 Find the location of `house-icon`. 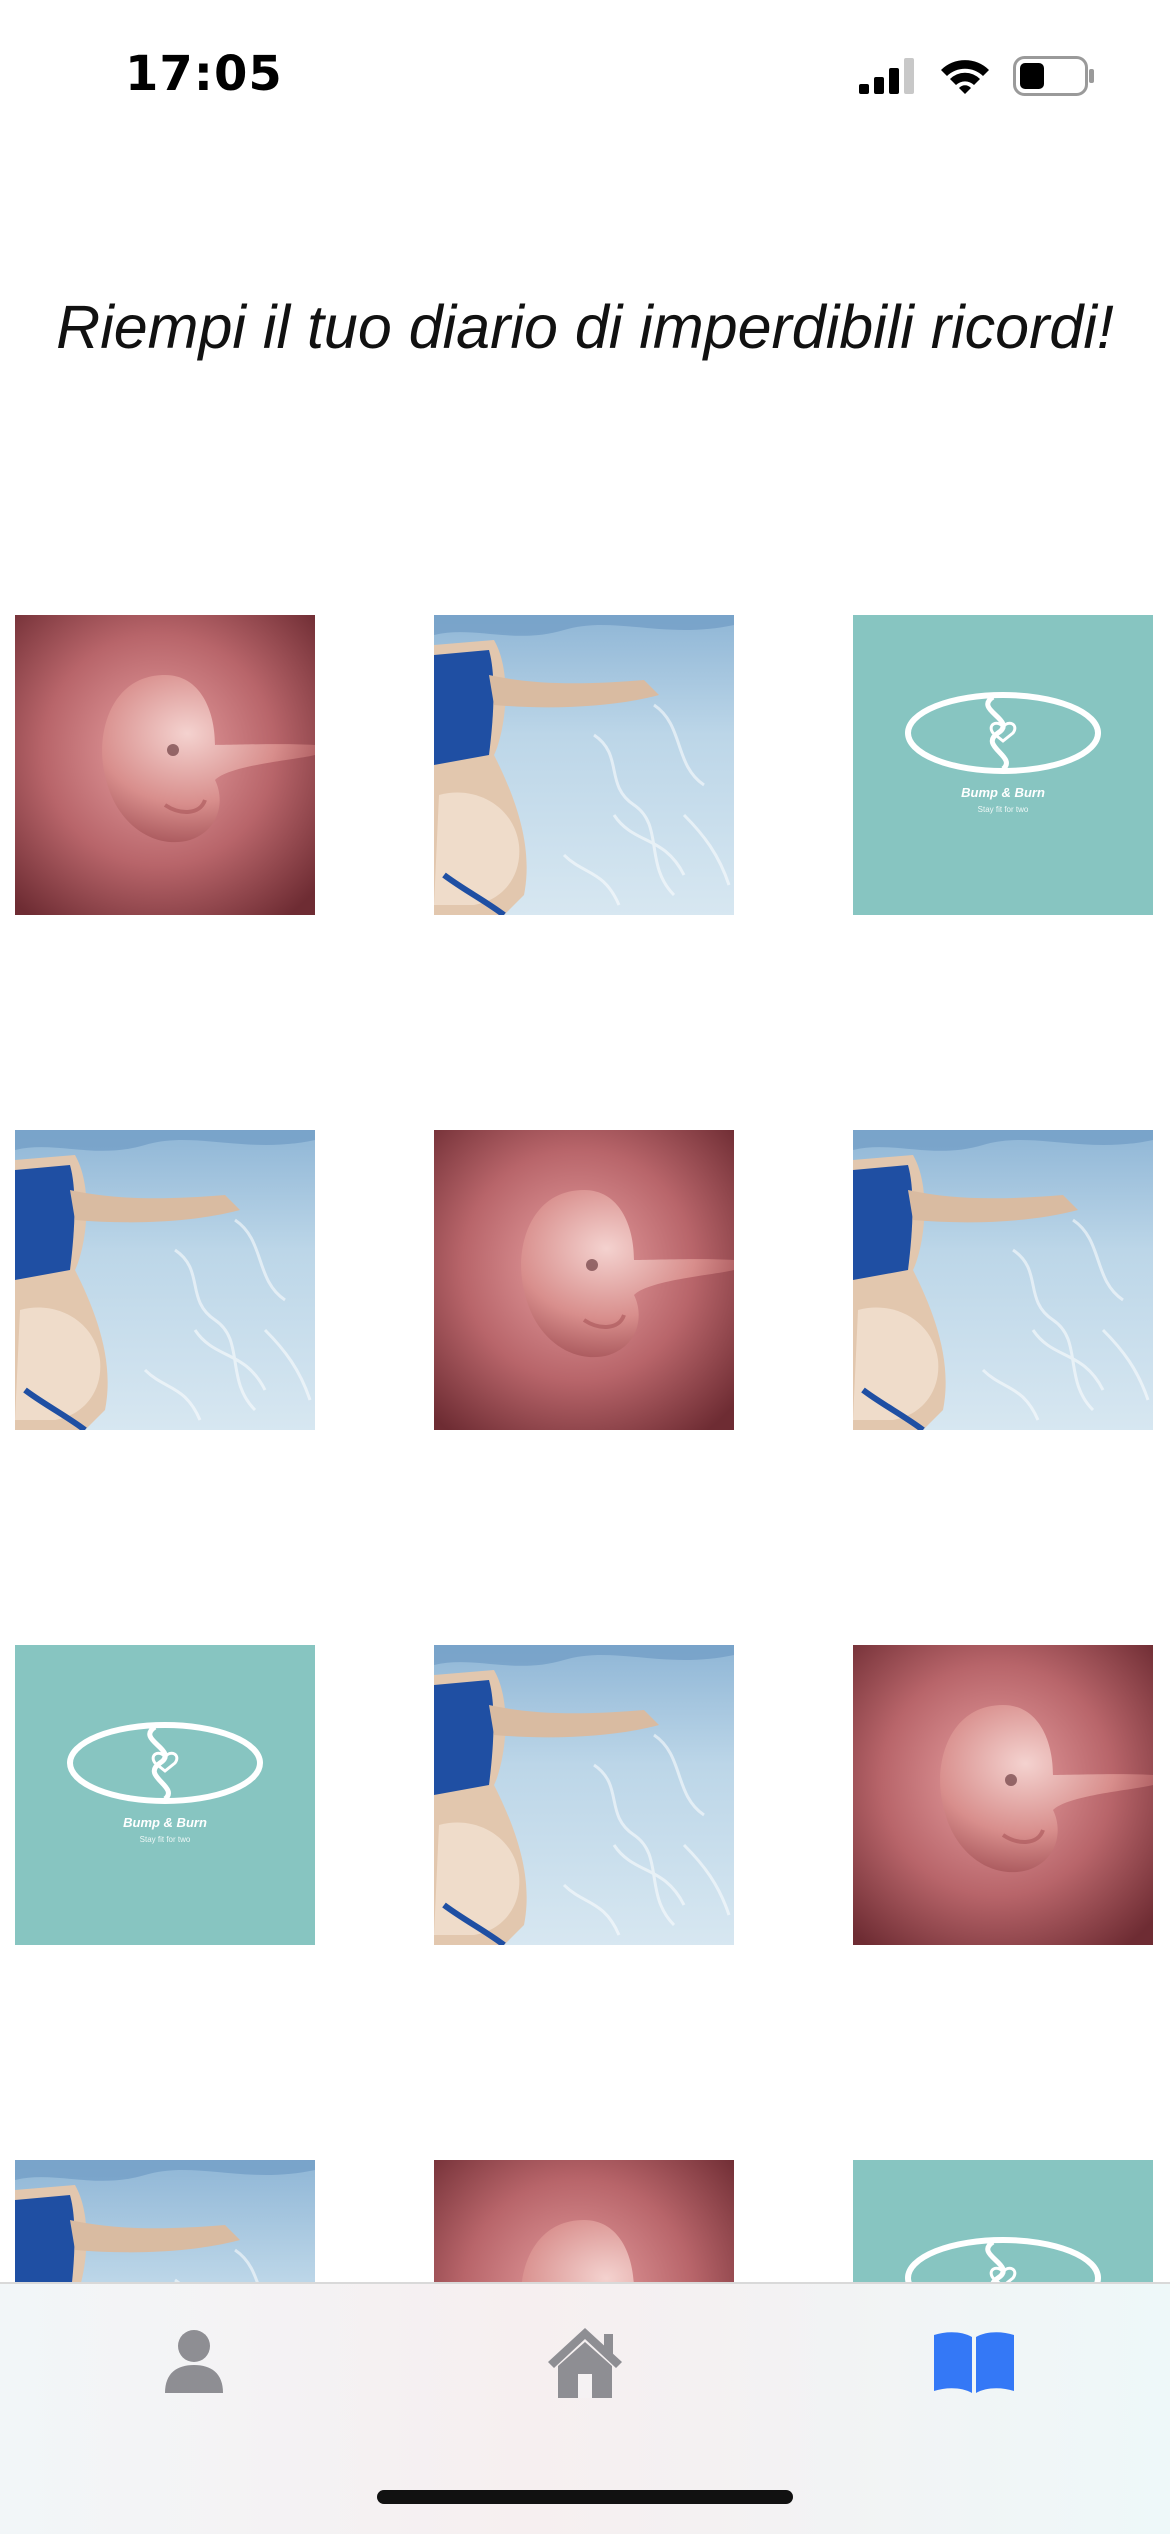

house-icon is located at coordinates (585, 2364).